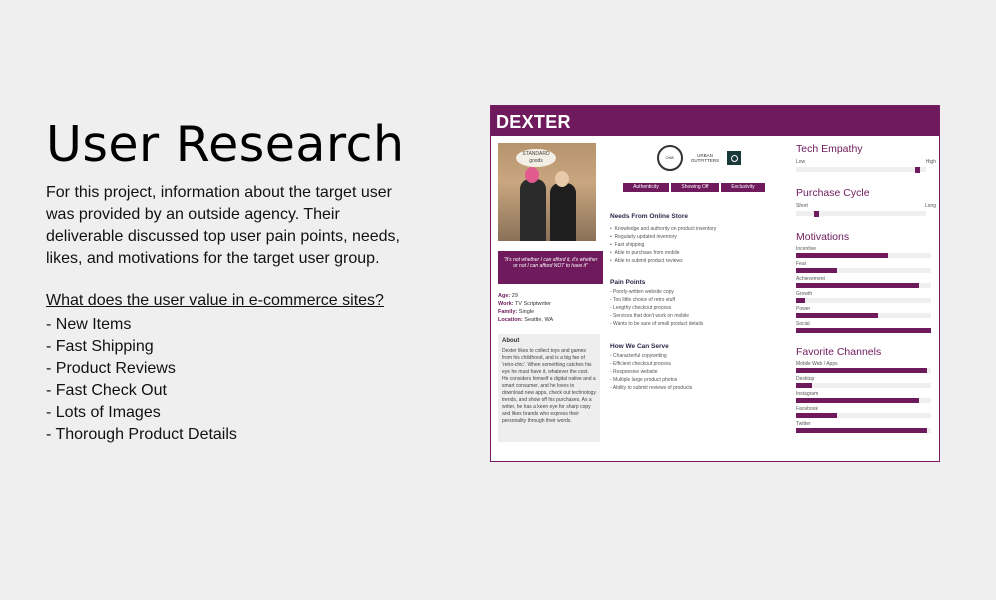 The width and height of the screenshot is (996, 600). Describe the element at coordinates (805, 379) in the screenshot. I see `channel-label: Desktop` at that location.